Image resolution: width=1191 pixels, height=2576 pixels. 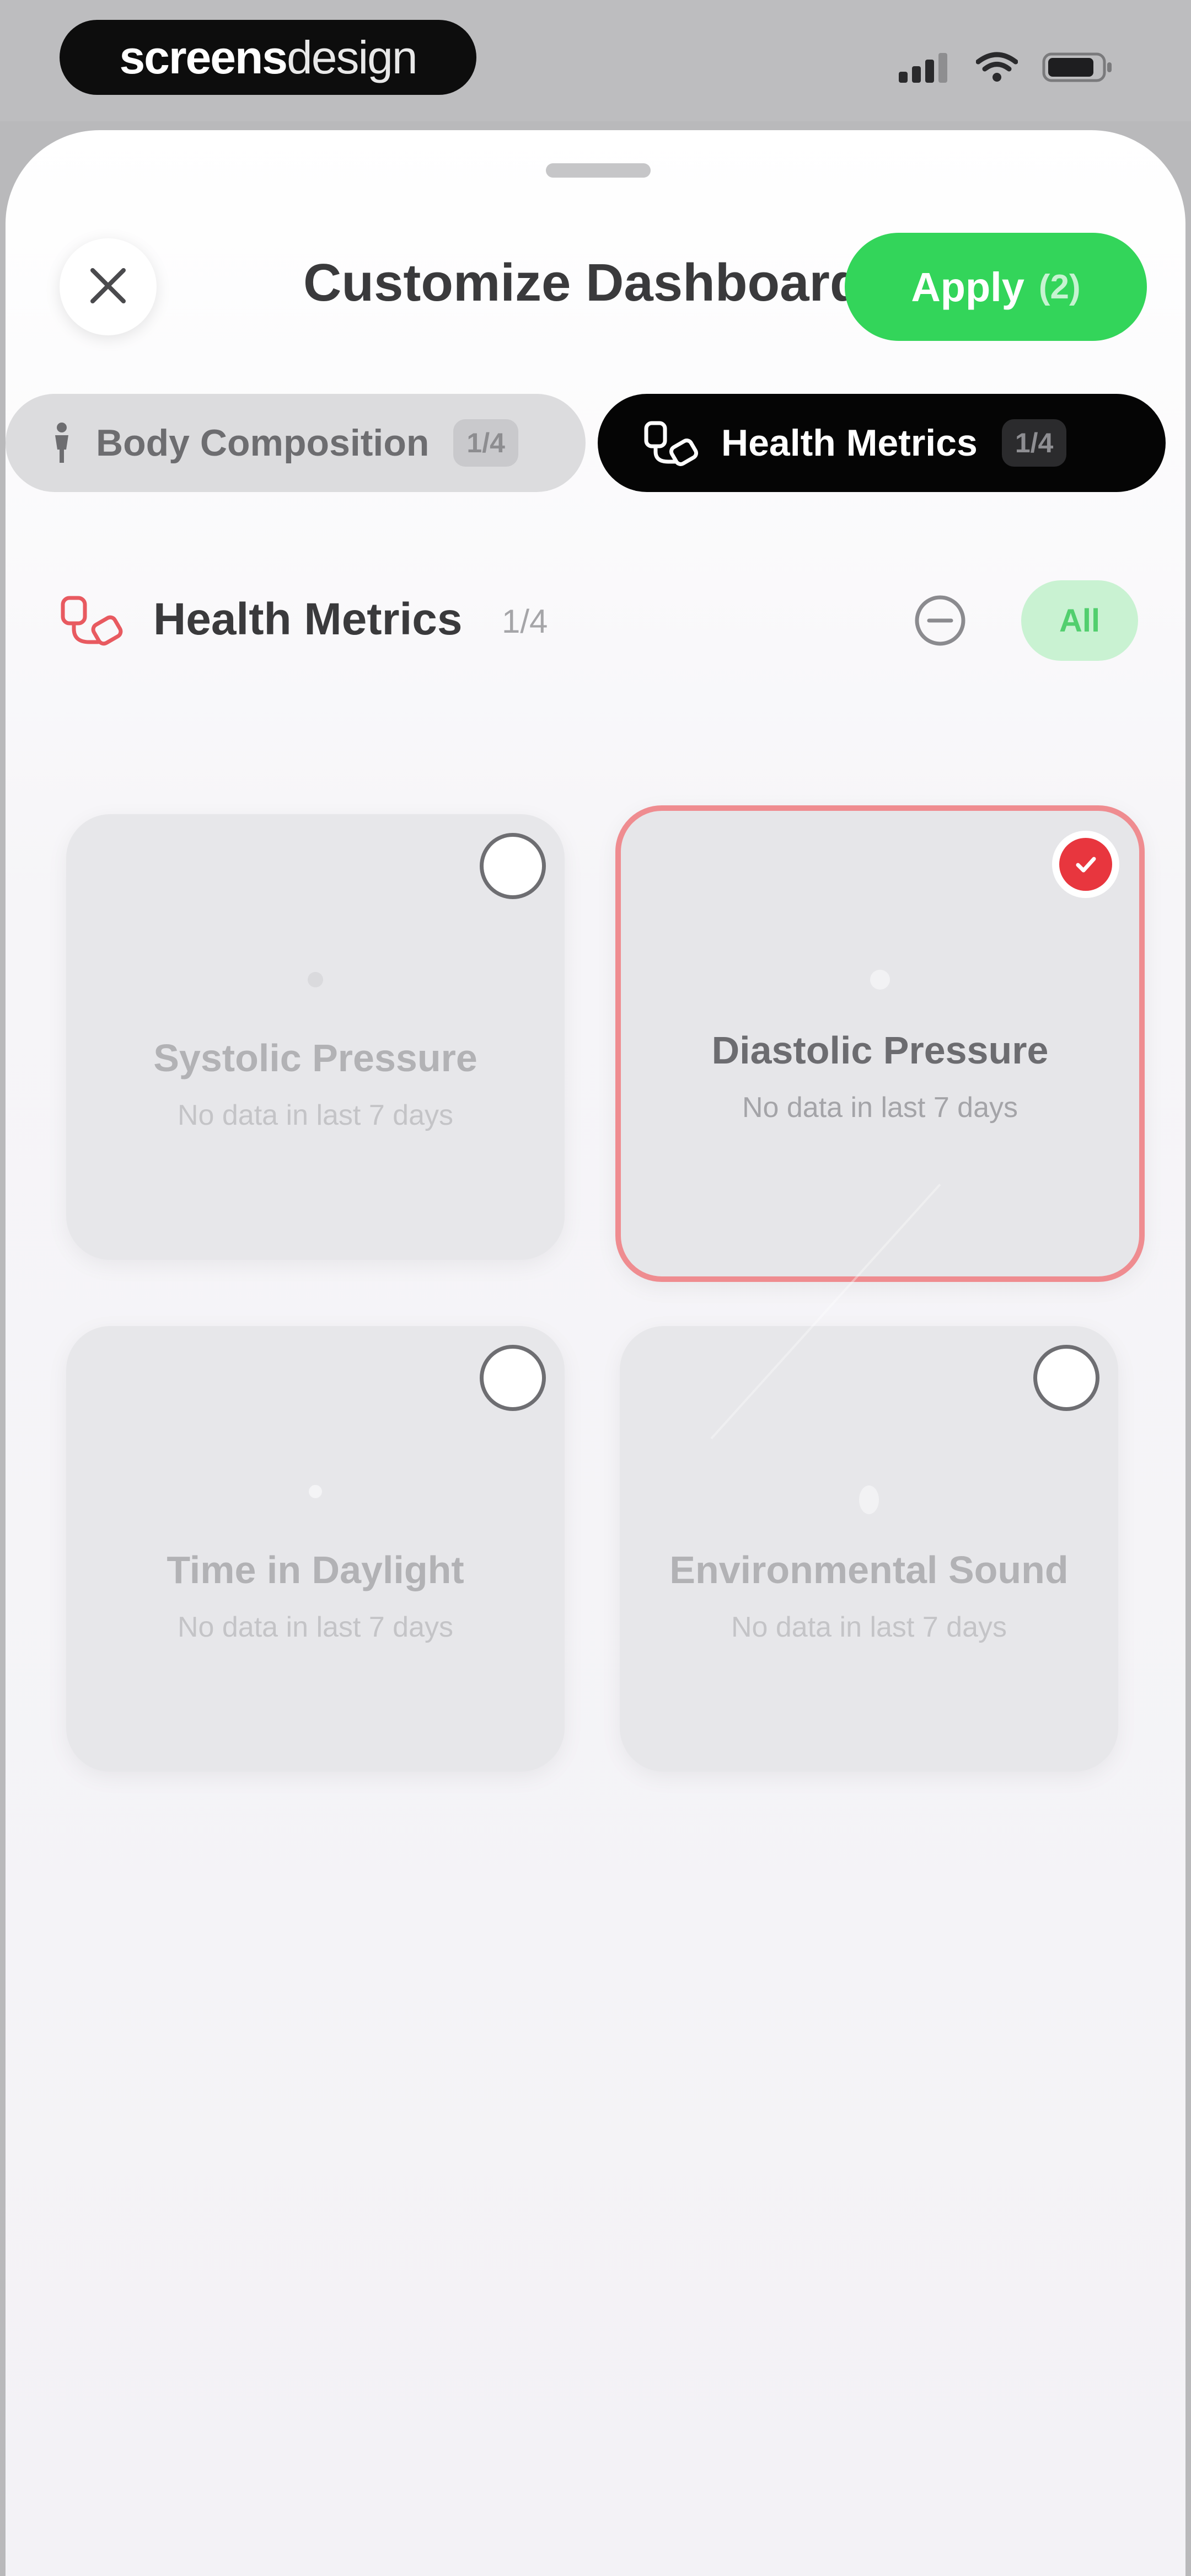 I want to click on select-all-button: All, so click(x=1079, y=620).